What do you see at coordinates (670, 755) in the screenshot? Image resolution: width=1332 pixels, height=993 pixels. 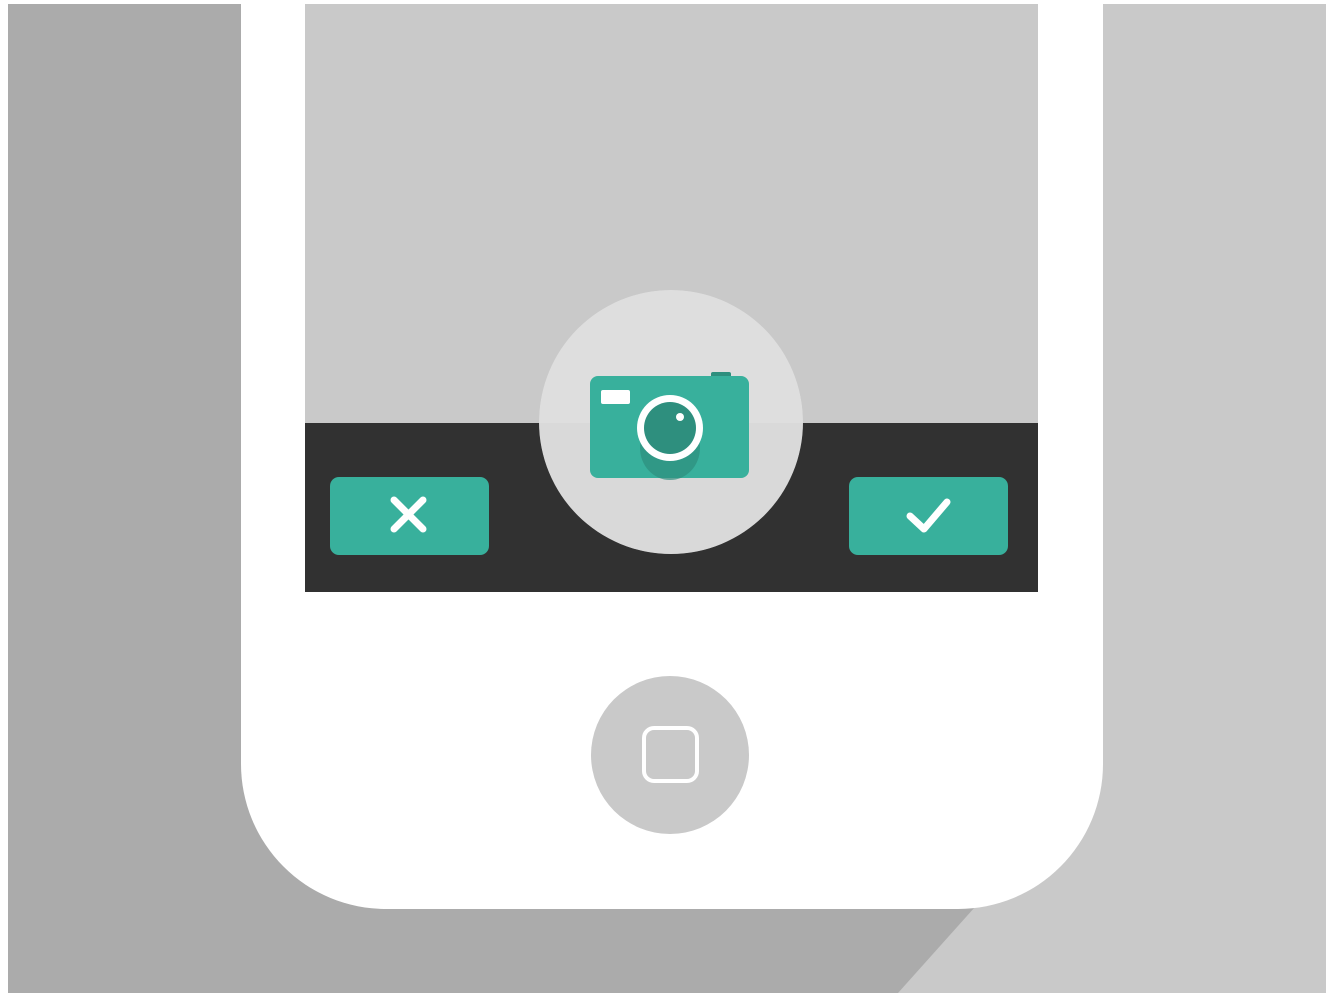 I see `home-button` at bounding box center [670, 755].